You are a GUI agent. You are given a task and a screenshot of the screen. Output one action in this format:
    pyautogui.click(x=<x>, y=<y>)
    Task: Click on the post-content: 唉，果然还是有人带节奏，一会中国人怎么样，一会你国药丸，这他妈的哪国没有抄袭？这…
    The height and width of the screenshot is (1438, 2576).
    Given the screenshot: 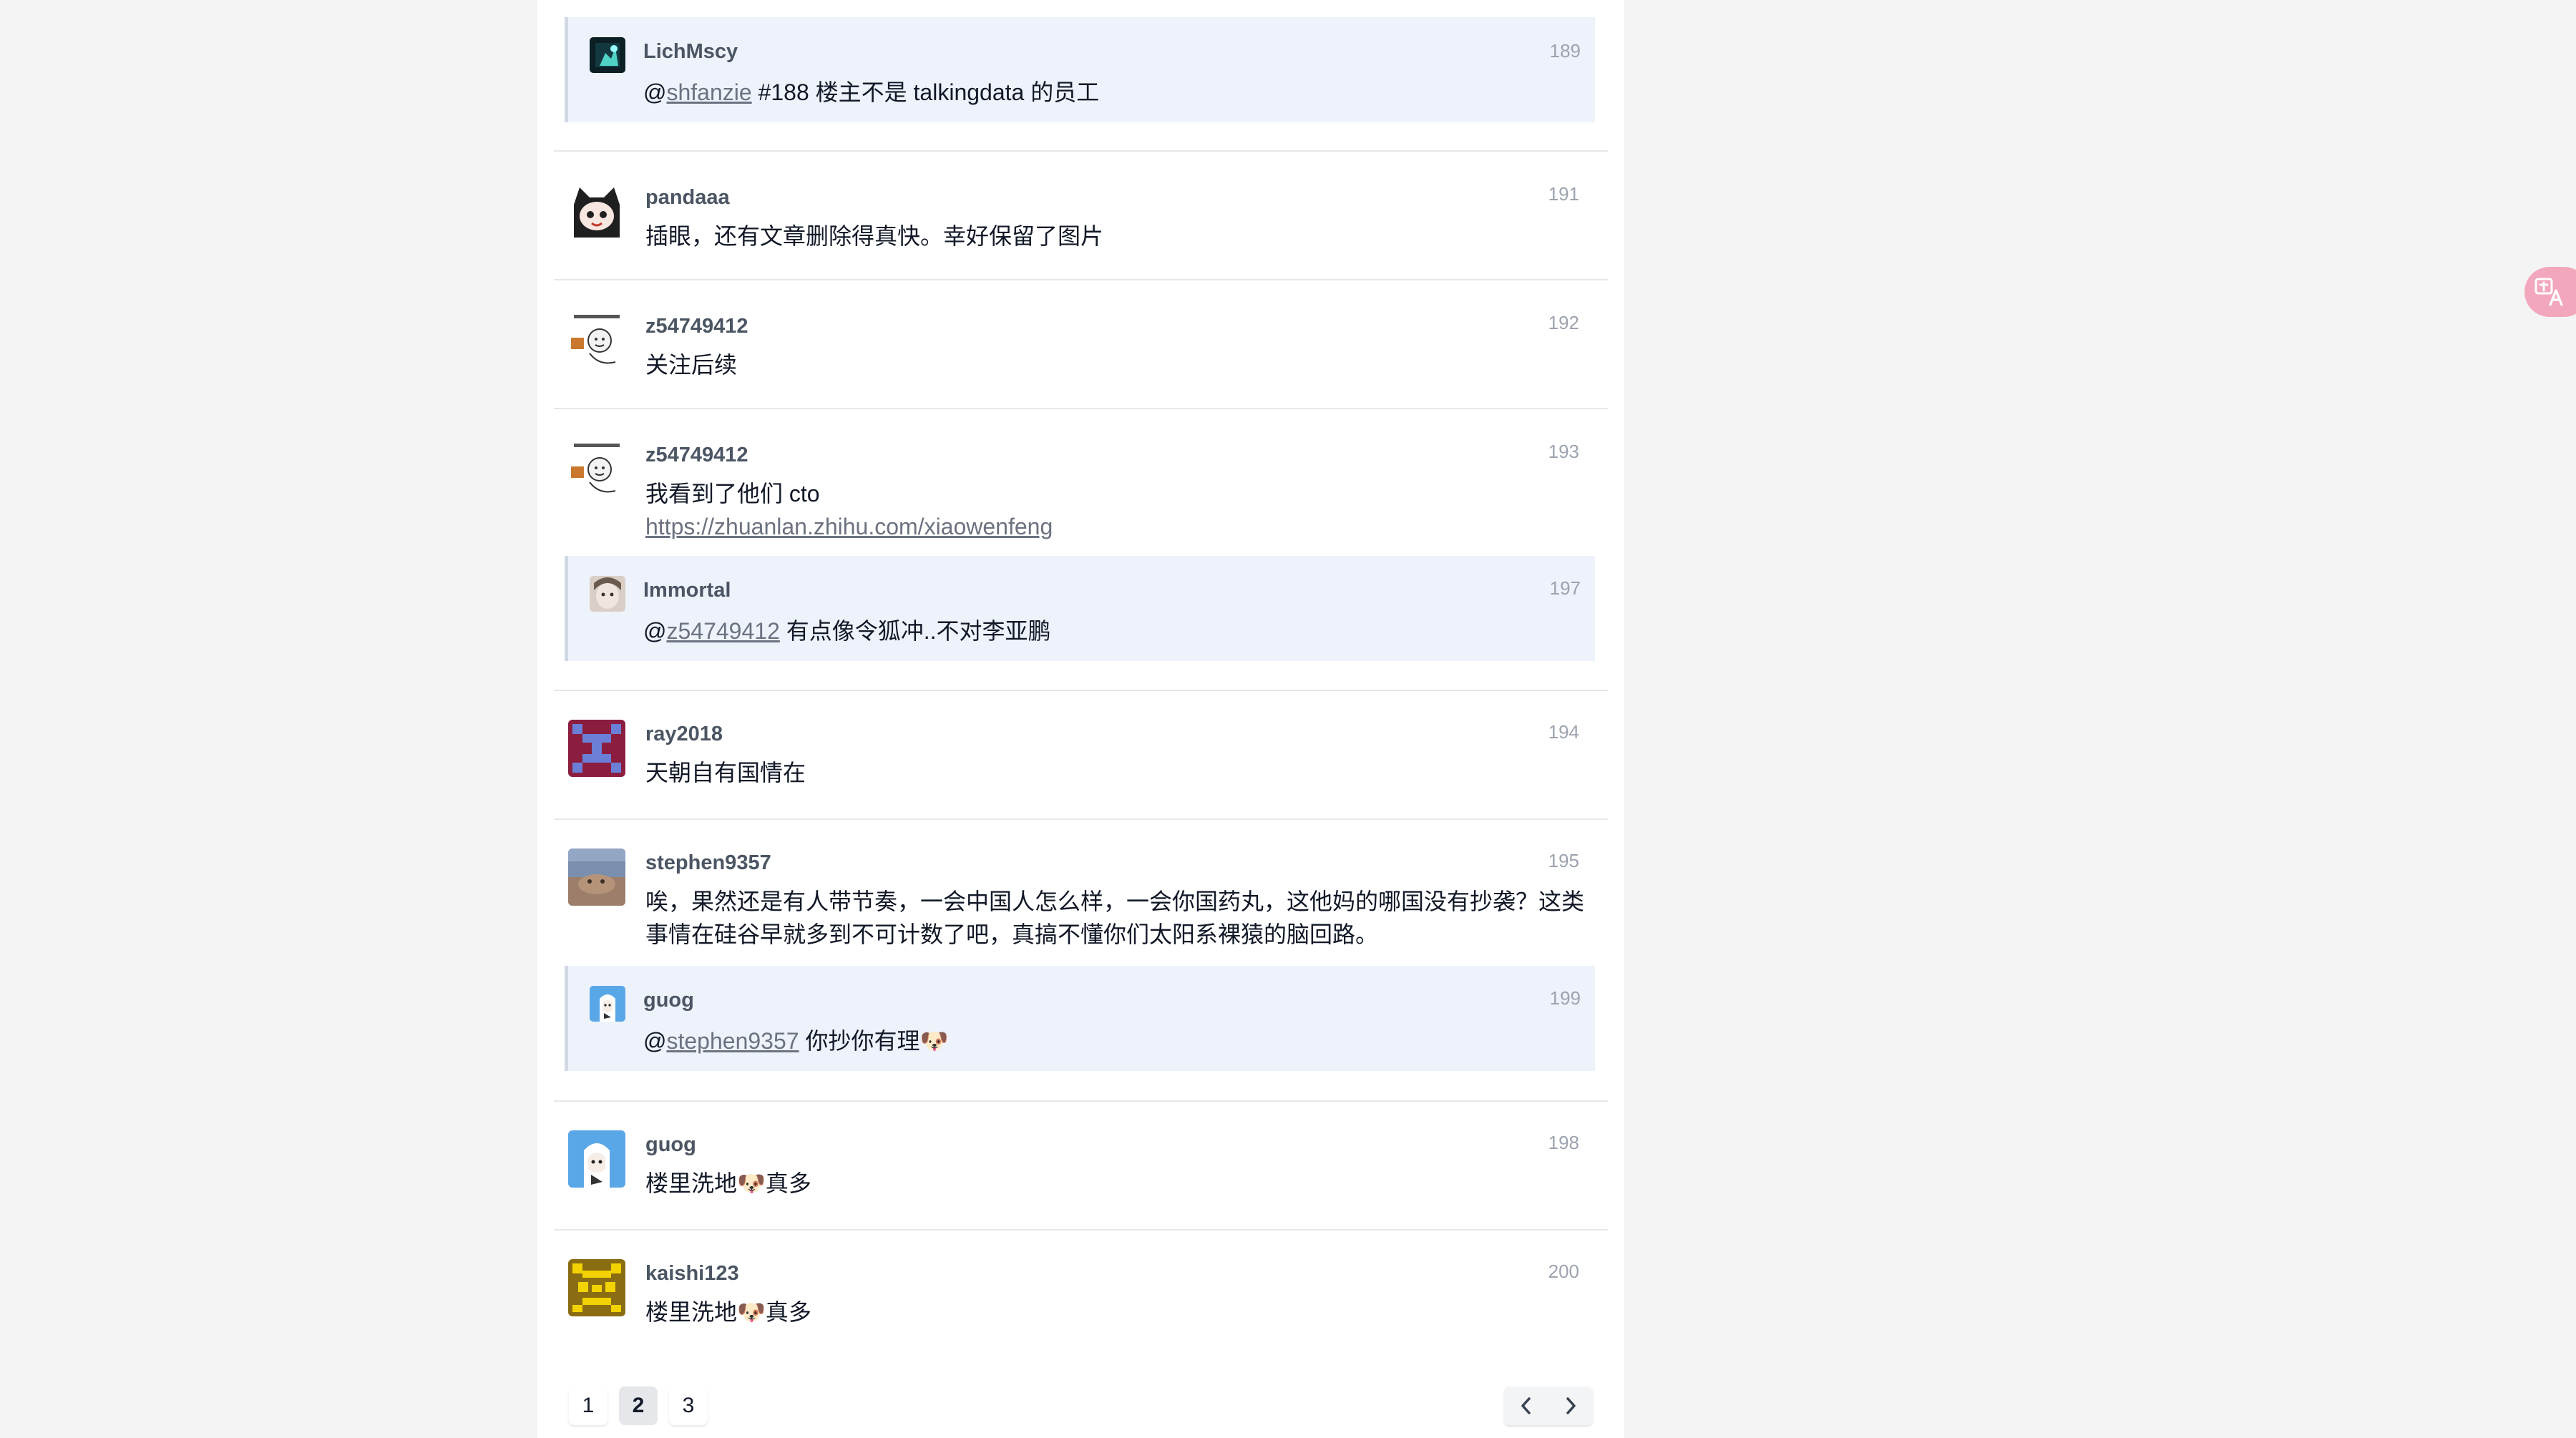 What is the action you would take?
    pyautogui.click(x=1115, y=918)
    